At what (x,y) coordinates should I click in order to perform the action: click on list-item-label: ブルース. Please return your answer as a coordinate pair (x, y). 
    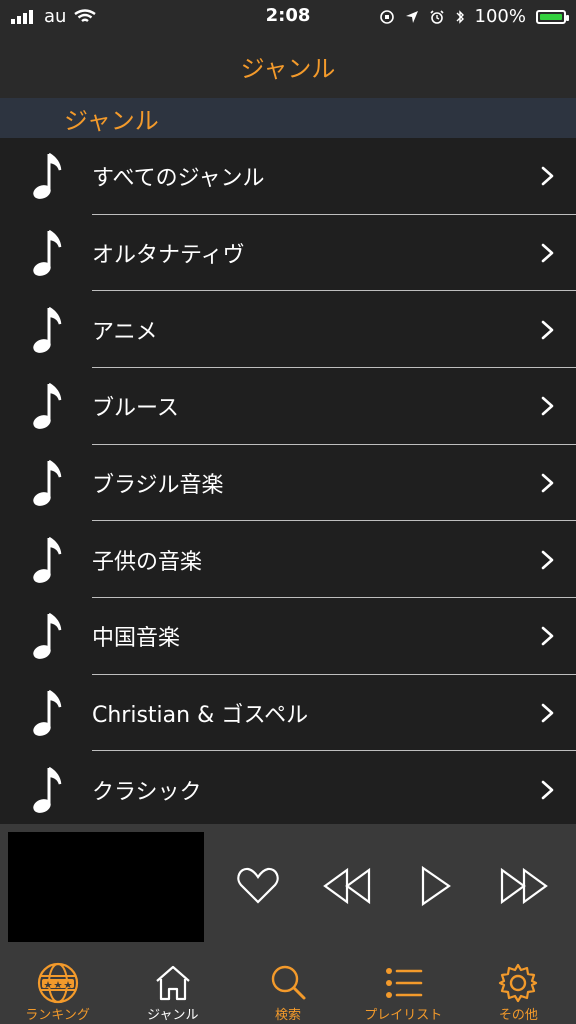
    Looking at the image, I should click on (135, 409).